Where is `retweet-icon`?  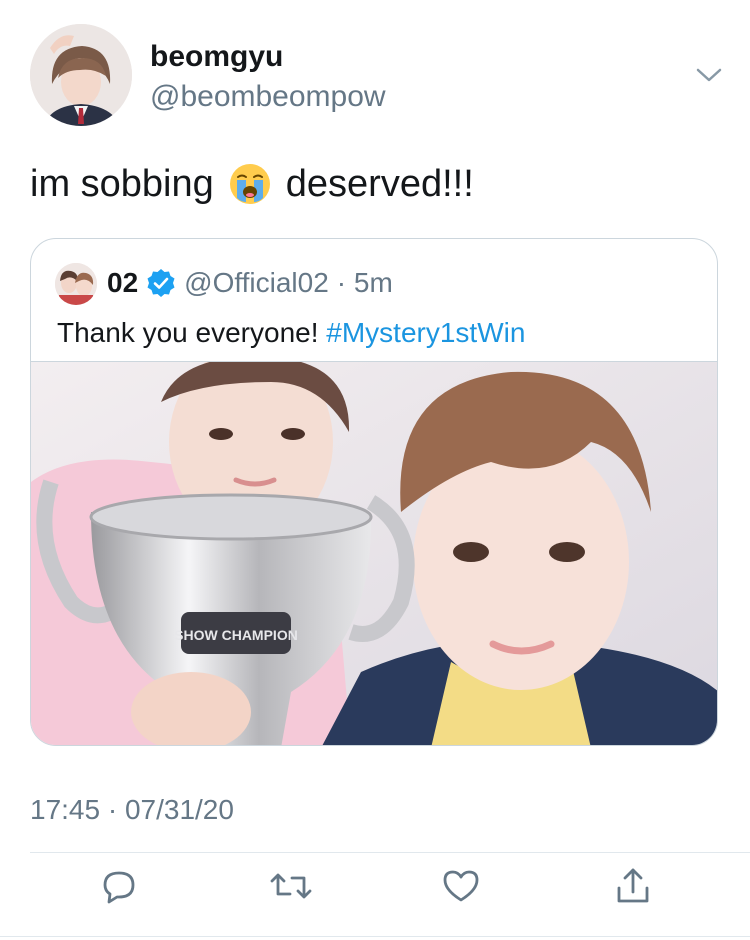 retweet-icon is located at coordinates (291, 886).